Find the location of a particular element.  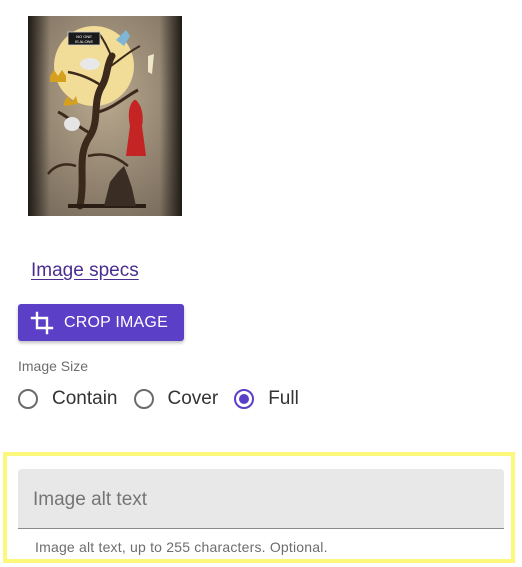

radio-button-cover is located at coordinates (143, 399).